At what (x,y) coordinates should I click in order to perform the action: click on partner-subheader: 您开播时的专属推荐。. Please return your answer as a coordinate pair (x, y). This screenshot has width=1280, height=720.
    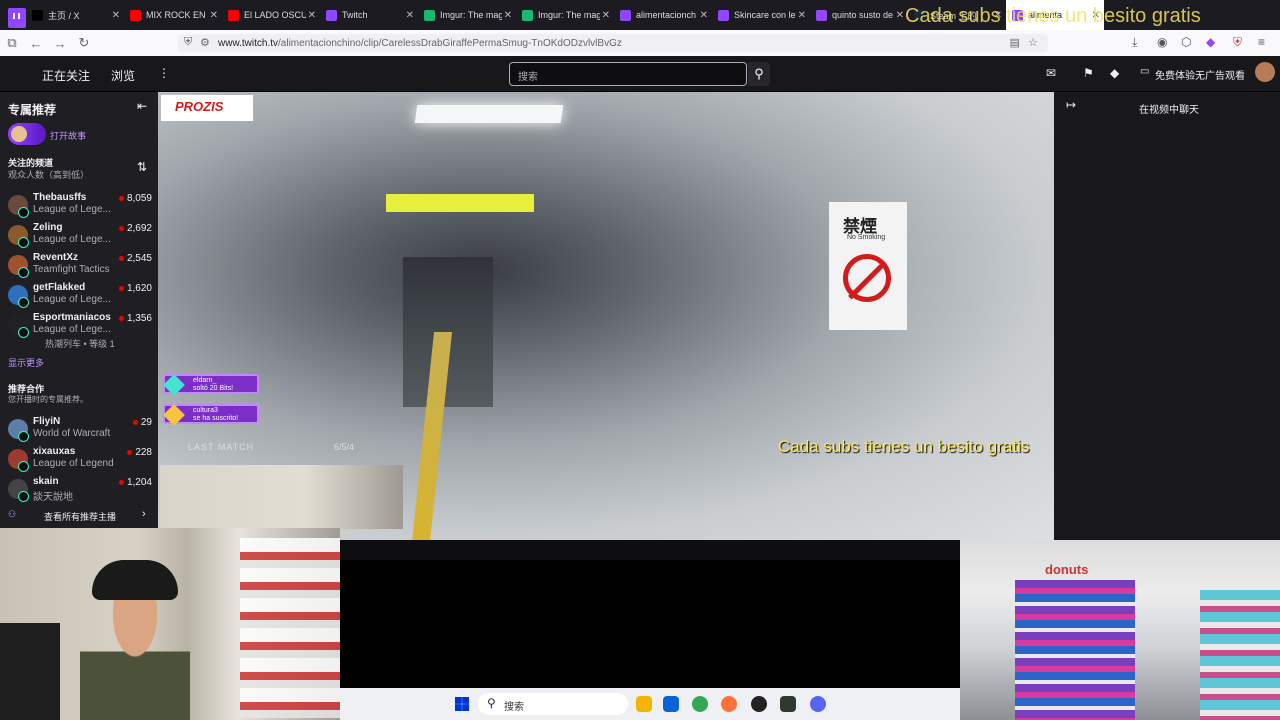
    Looking at the image, I should click on (48, 399).